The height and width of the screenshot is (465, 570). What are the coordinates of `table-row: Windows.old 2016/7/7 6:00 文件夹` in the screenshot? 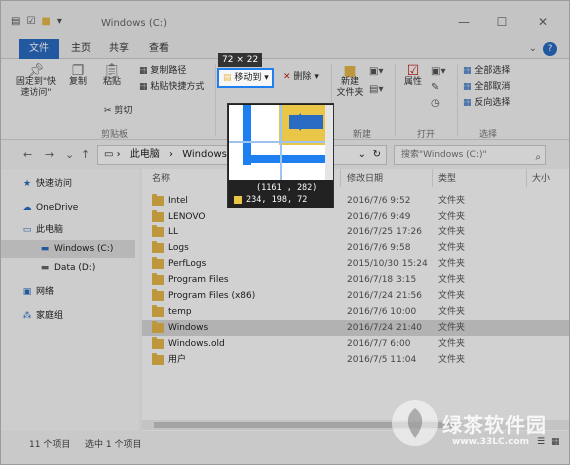 It's located at (355, 344).